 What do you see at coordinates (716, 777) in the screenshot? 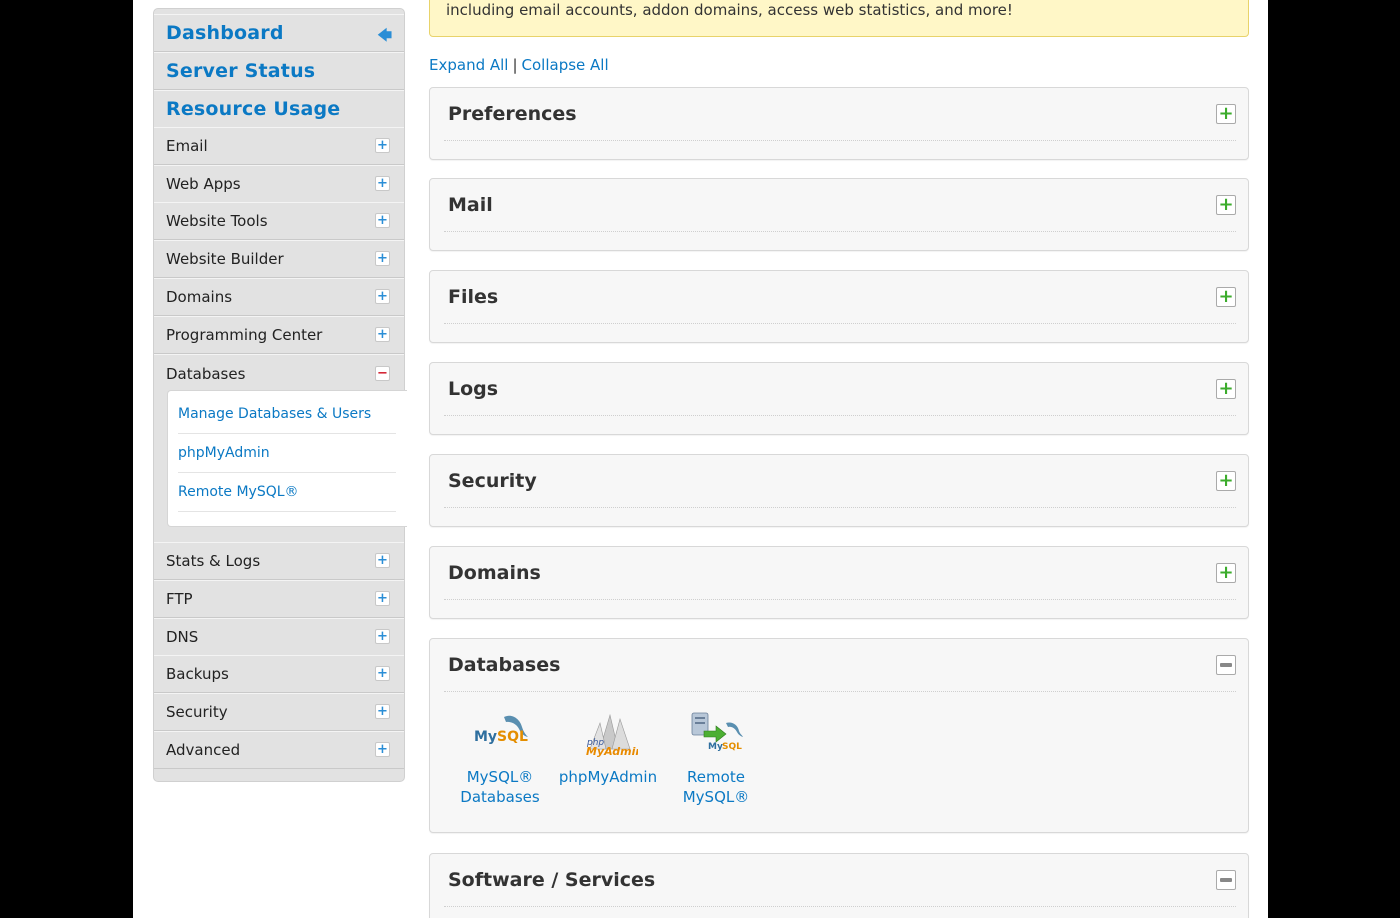
I see `app-label: Remote` at bounding box center [716, 777].